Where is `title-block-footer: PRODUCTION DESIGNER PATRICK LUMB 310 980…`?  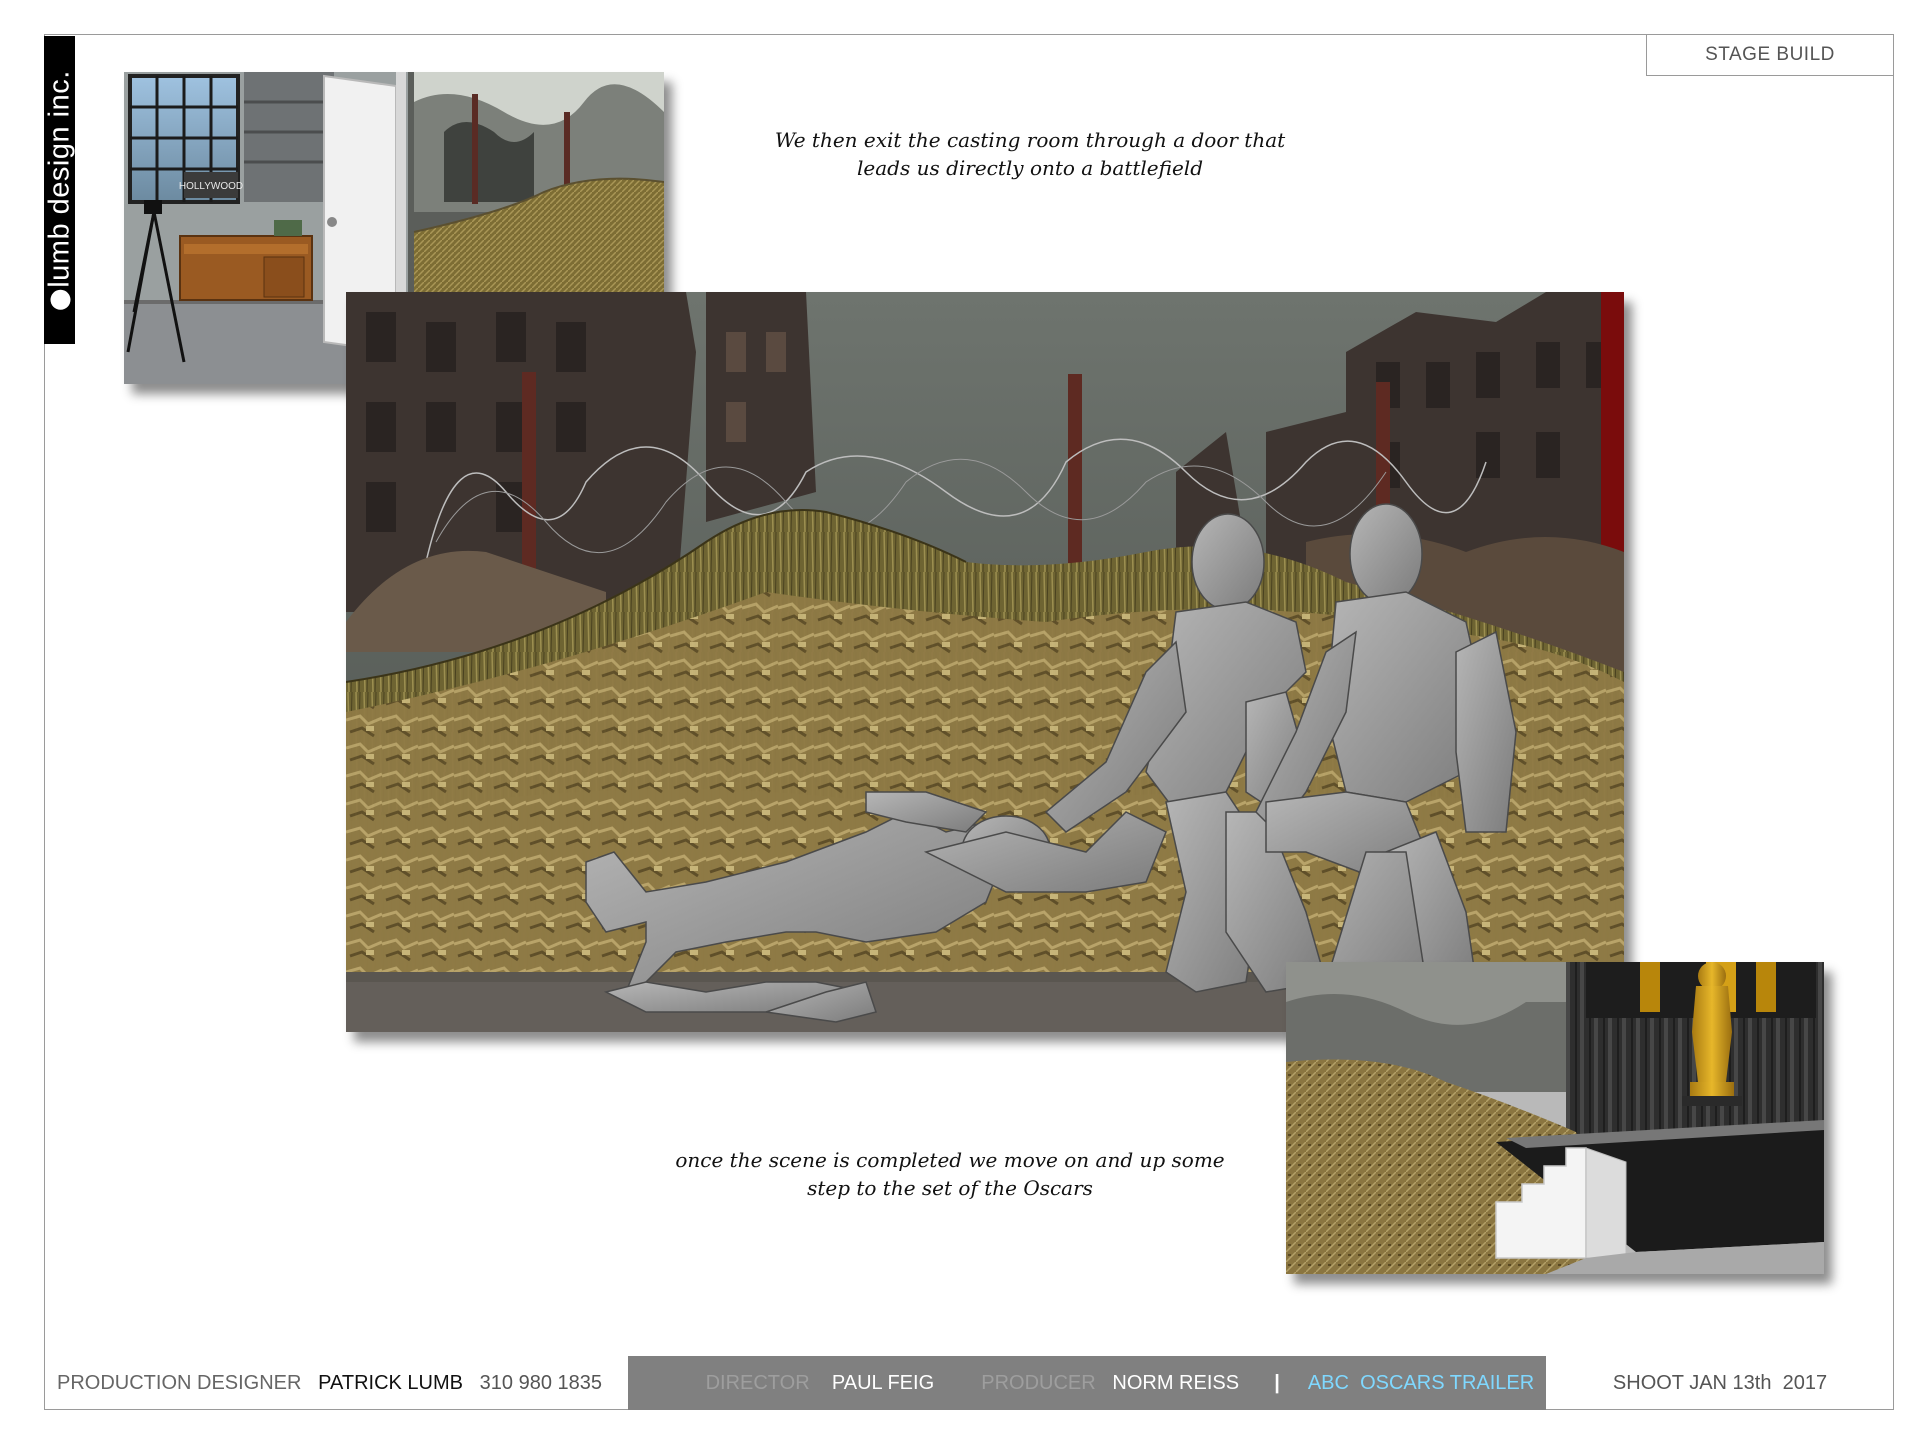 title-block-footer: PRODUCTION DESIGNER PATRICK LUMB 310 980… is located at coordinates (969, 1383).